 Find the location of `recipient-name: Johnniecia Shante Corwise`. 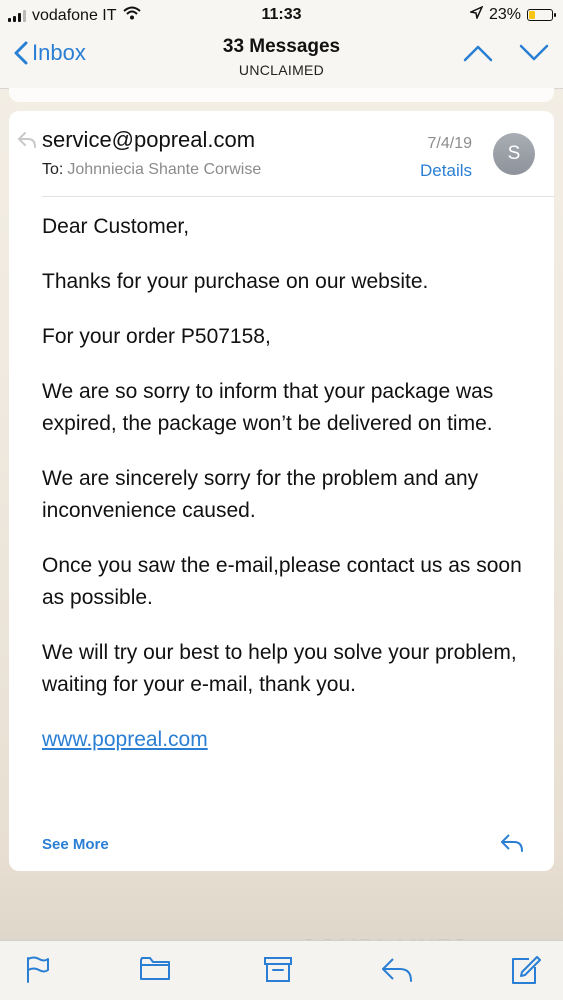

recipient-name: Johnniecia Shante Corwise is located at coordinates (164, 169).